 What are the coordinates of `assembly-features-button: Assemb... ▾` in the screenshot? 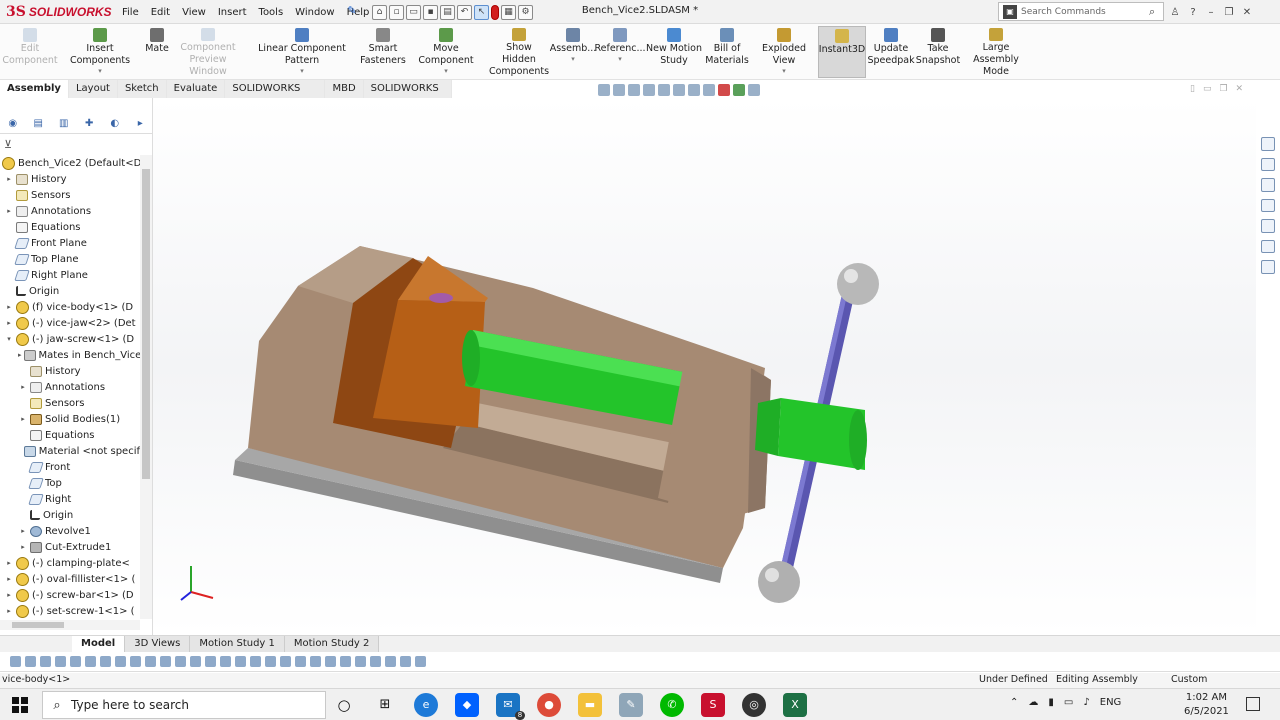 It's located at (573, 52).